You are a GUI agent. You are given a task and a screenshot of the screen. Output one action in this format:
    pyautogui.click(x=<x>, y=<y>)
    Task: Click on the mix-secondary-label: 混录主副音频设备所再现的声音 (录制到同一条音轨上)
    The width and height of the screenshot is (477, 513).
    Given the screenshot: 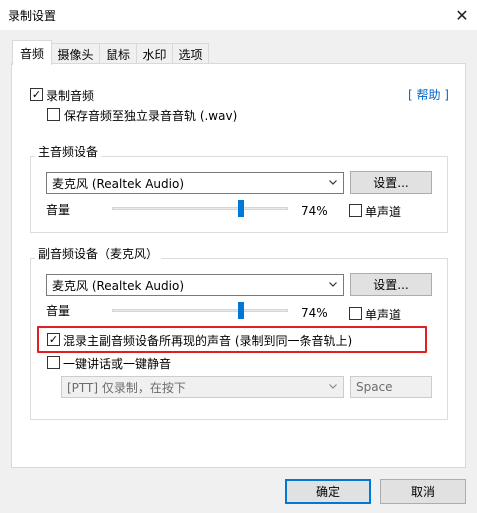 What is the action you would take?
    pyautogui.click(x=208, y=341)
    